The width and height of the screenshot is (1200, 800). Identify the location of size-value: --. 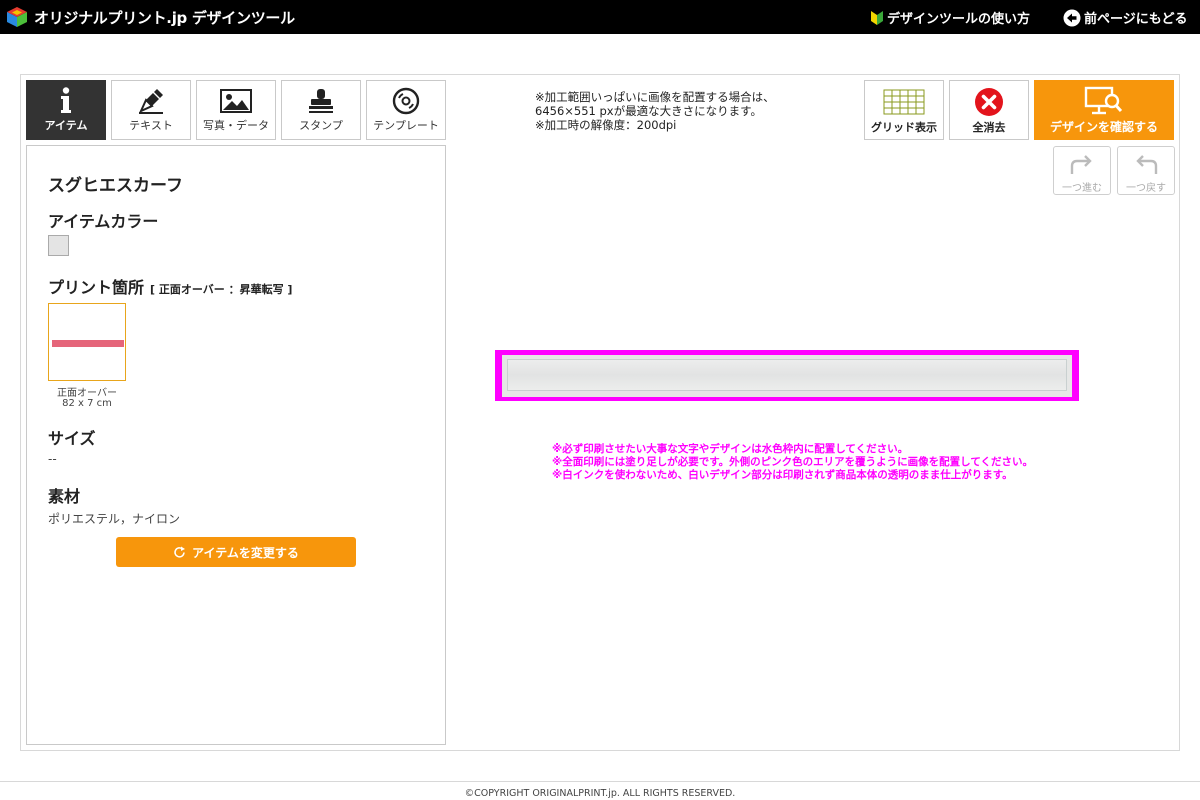
(52, 459).